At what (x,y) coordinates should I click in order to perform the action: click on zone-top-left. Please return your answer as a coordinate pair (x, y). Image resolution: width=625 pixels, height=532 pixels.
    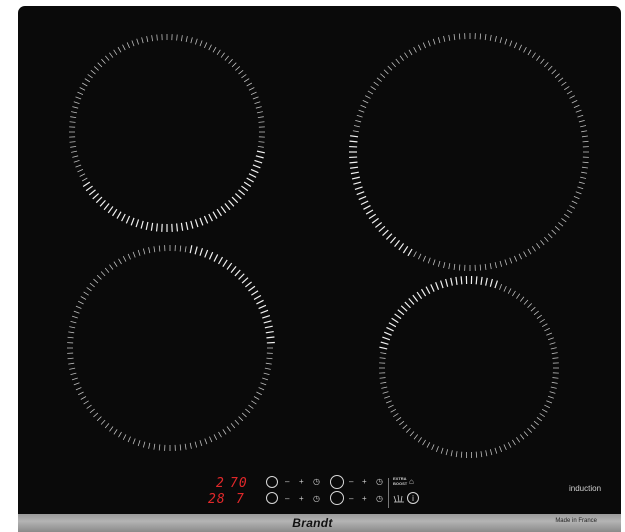
    Looking at the image, I should click on (167, 133).